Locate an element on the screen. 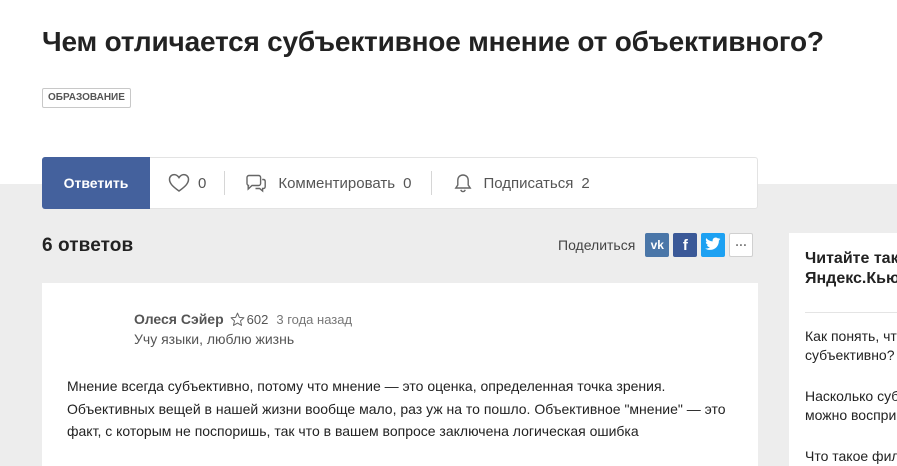 The image size is (897, 466). like-button: 0 is located at coordinates (187, 183).